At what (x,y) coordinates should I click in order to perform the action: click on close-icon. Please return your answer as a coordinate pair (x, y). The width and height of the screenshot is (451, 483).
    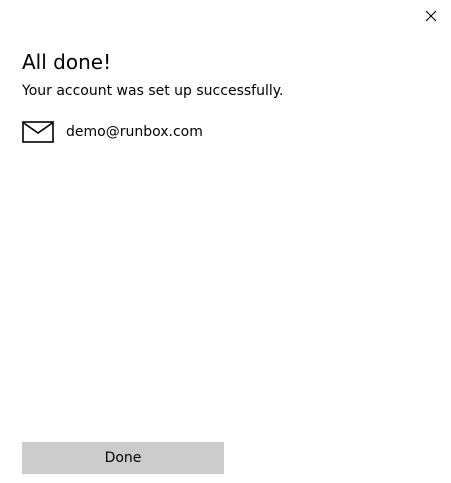
    Looking at the image, I should click on (431, 16).